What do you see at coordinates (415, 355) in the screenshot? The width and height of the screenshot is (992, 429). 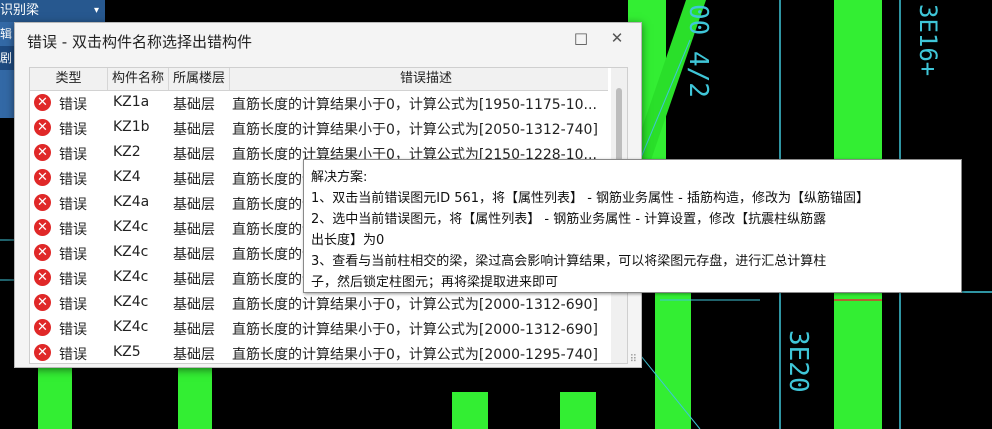 I see `row-desc: 直筋长度的计算结果小于0，计算公式为[2000-1295-740]` at bounding box center [415, 355].